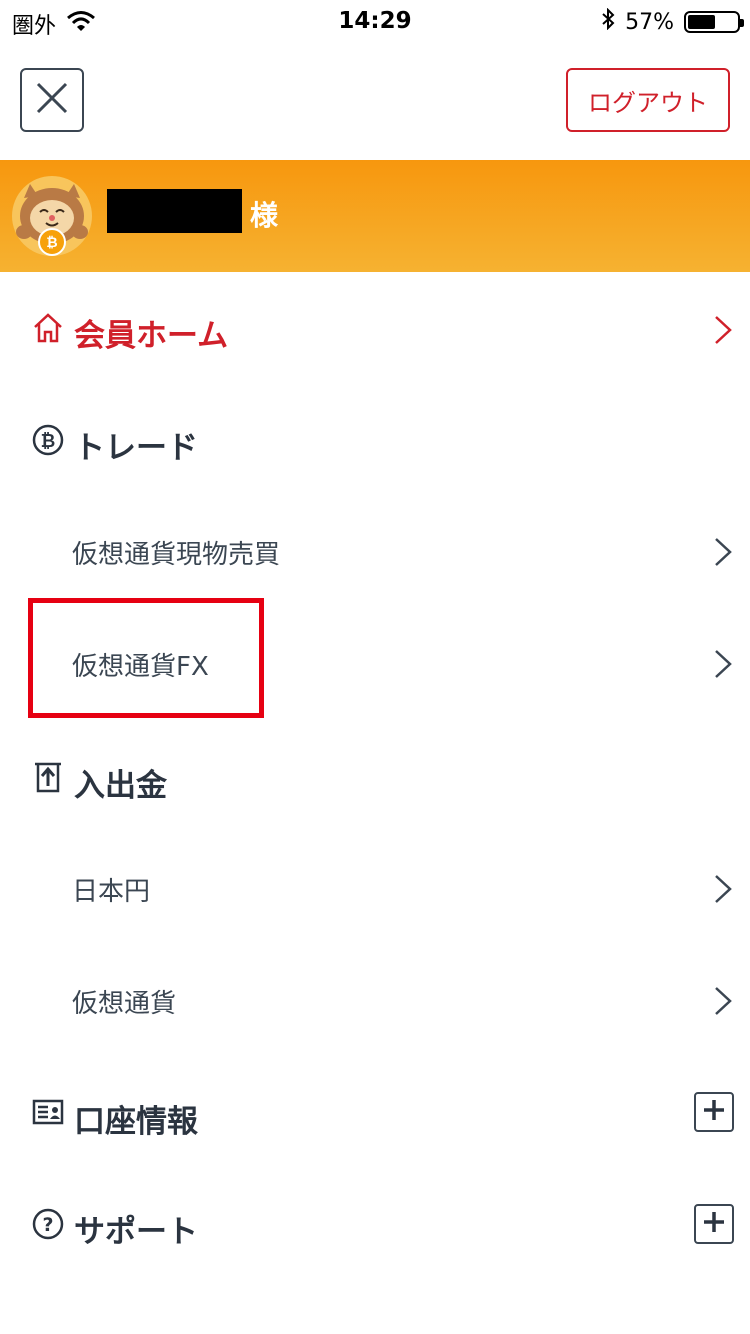 The image size is (750, 1334). Describe the element at coordinates (48, 1114) in the screenshot. I see `id-card-icon` at that location.